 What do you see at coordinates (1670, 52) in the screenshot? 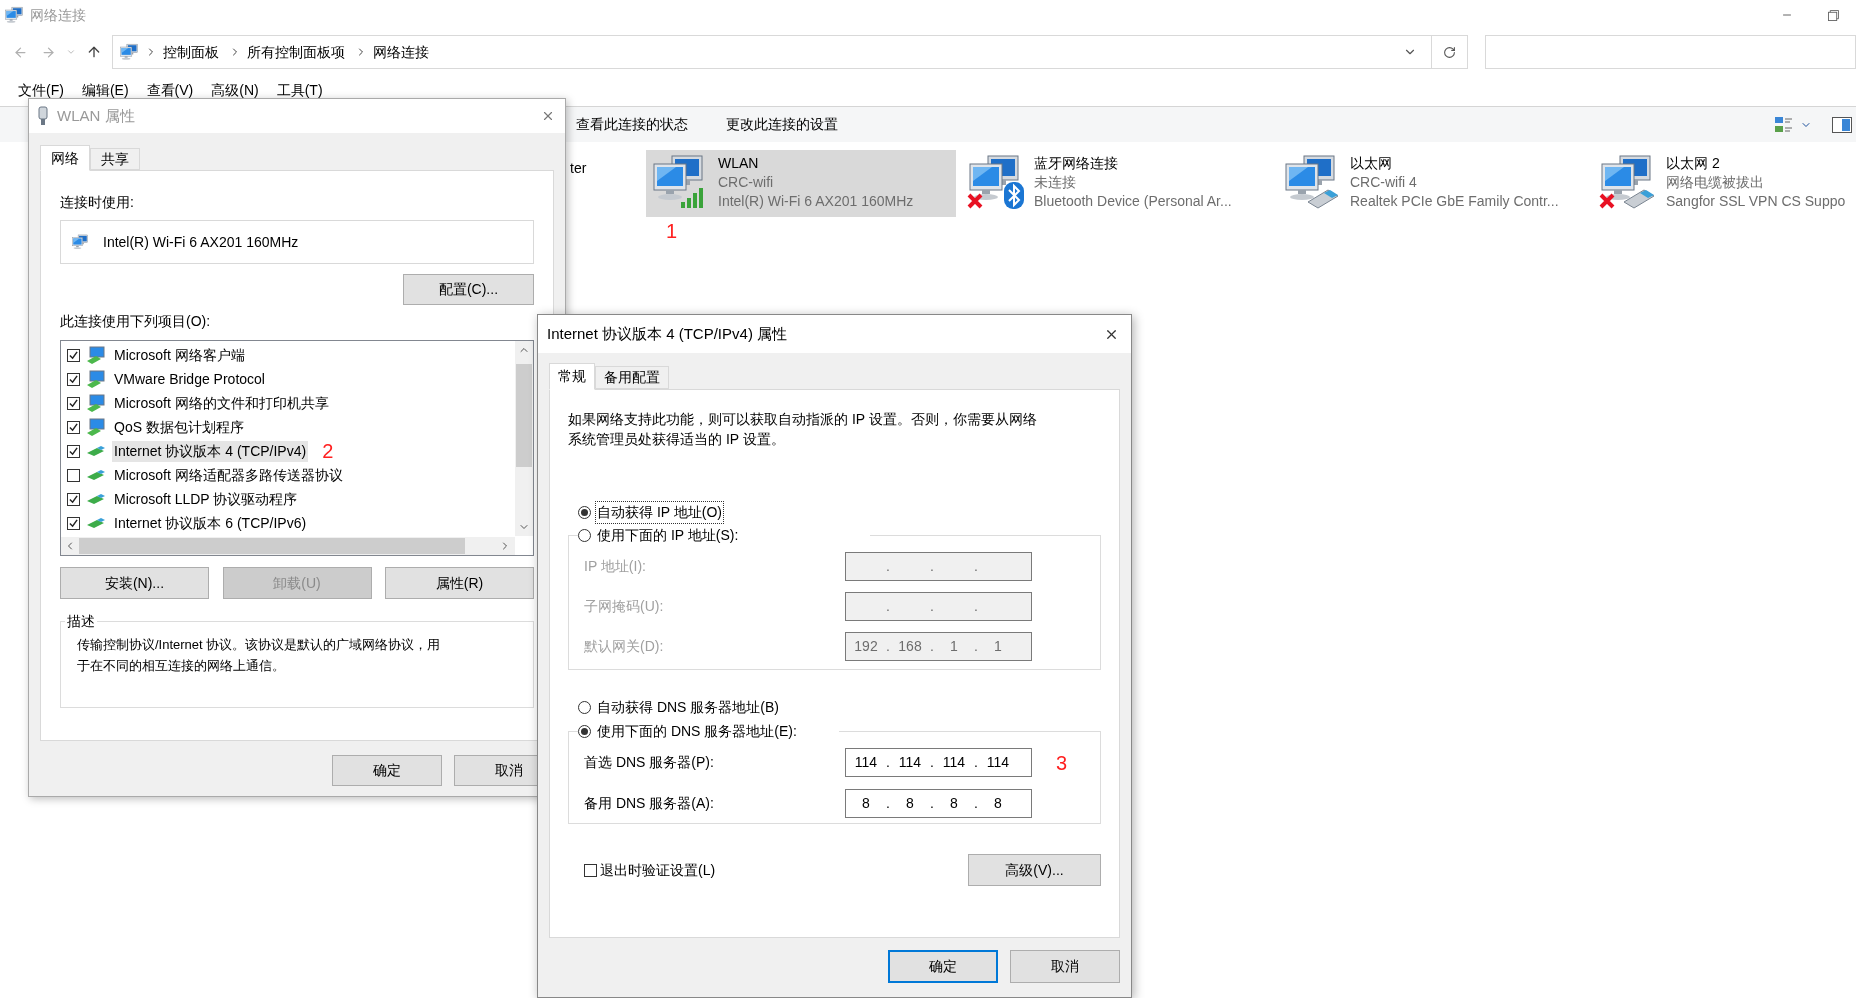
I see `search-field` at bounding box center [1670, 52].